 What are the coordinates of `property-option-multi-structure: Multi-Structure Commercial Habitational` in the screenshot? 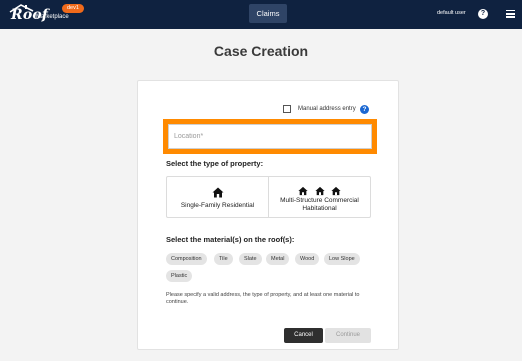 It's located at (319, 197).